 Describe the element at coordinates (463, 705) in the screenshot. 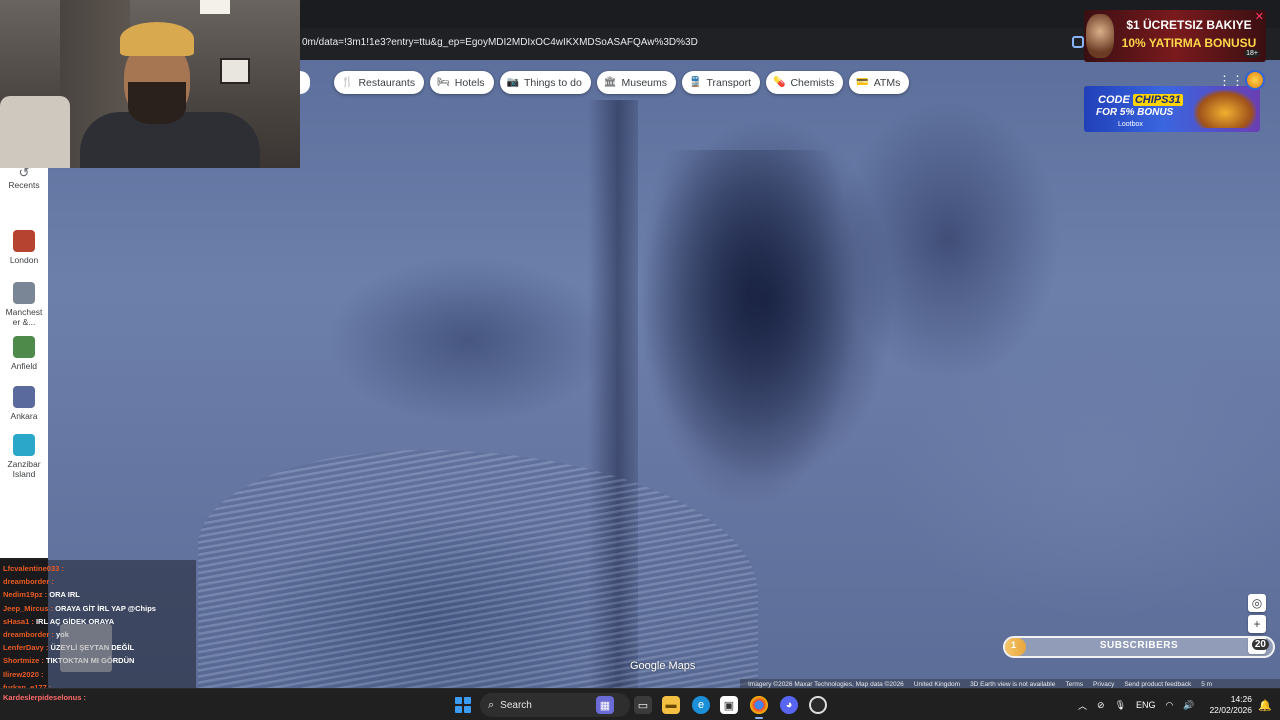

I see `windows-start-icon` at that location.